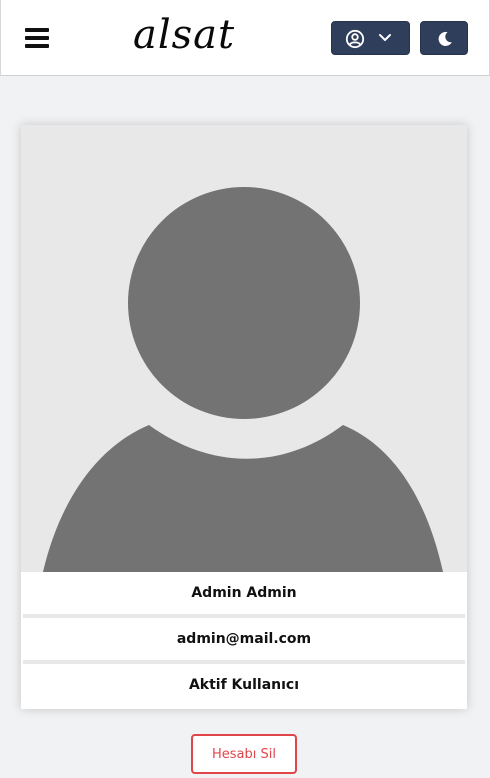 The height and width of the screenshot is (778, 490). What do you see at coordinates (244, 685) in the screenshot?
I see `profile-status: Aktif Kullanıcı` at bounding box center [244, 685].